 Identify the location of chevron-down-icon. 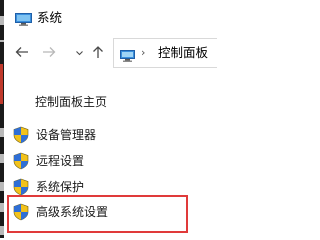
(79, 53).